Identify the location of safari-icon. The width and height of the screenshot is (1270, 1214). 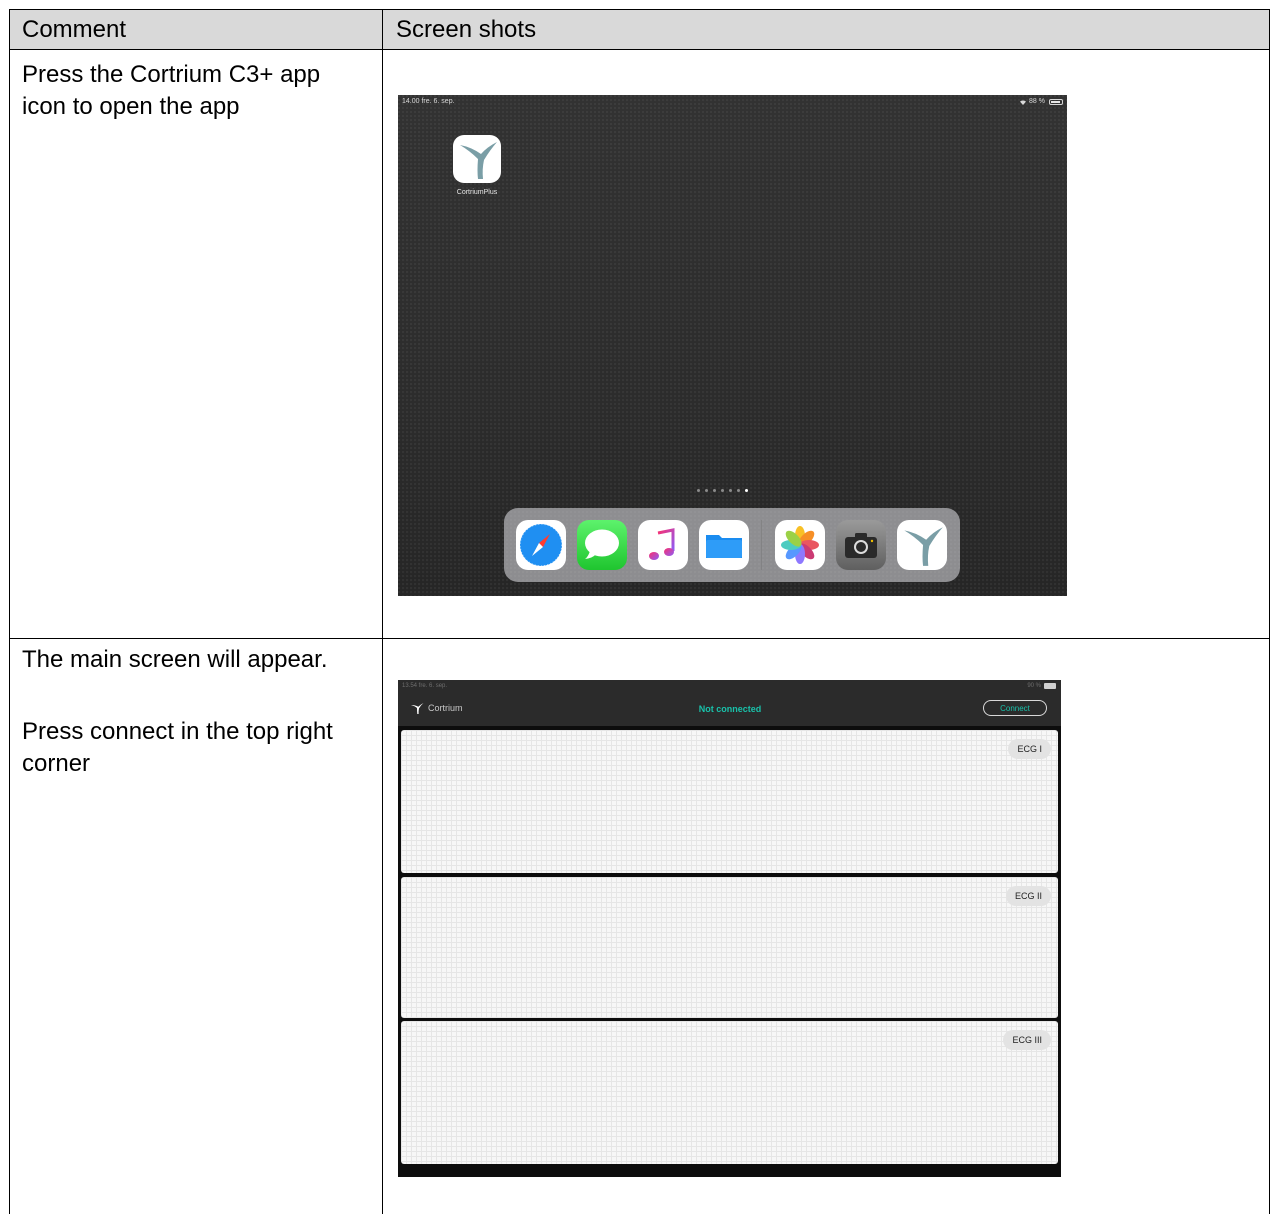
(541, 545).